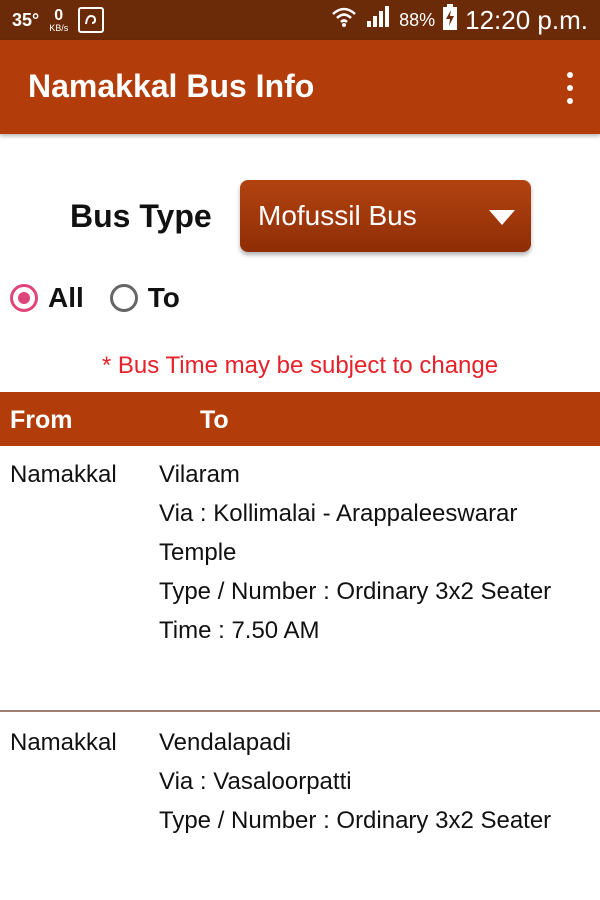 Image resolution: width=600 pixels, height=900 pixels. I want to click on schedule-notice: * Bus Time may be subject to change, so click(300, 365).